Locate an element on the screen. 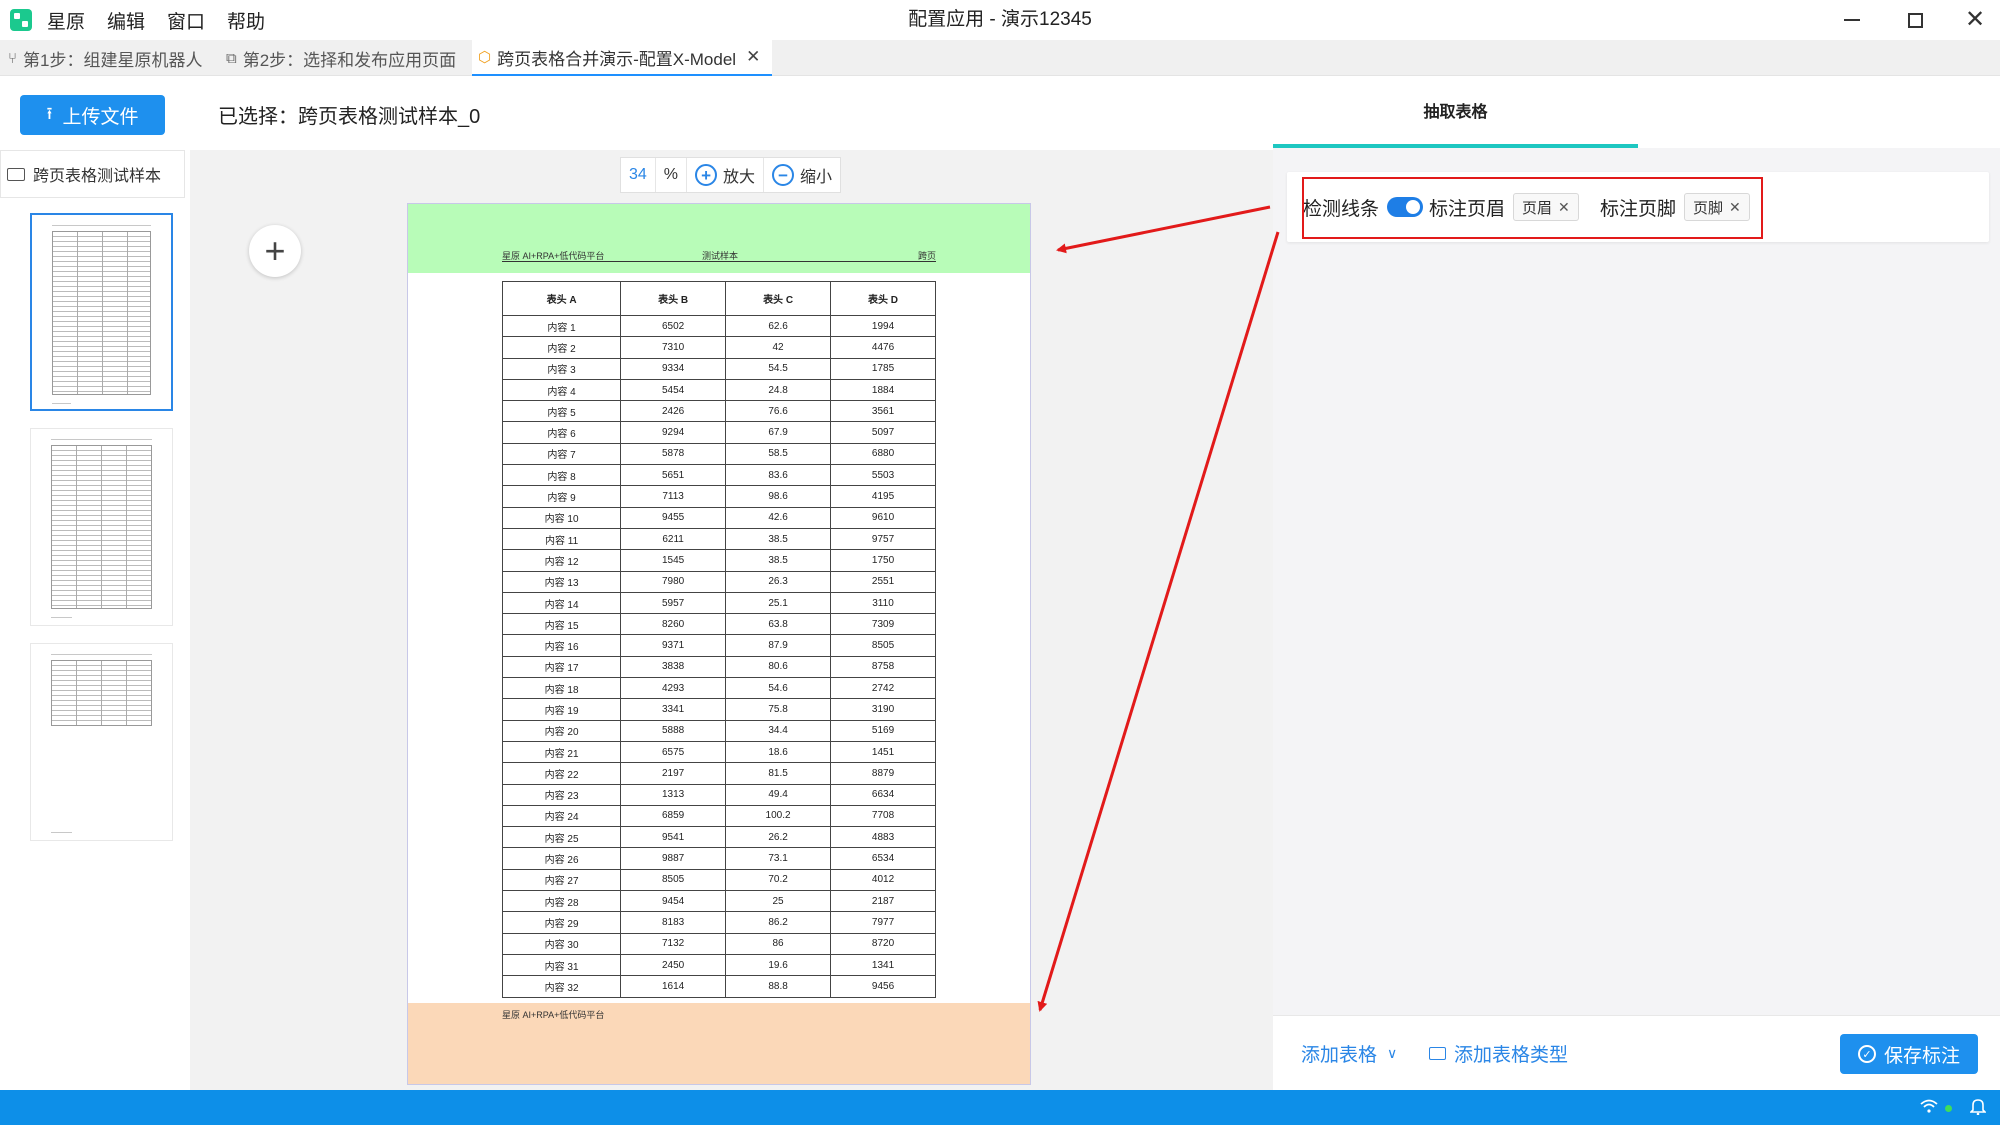  add-table-type-label: 添加表格类型 is located at coordinates (1511, 1055).